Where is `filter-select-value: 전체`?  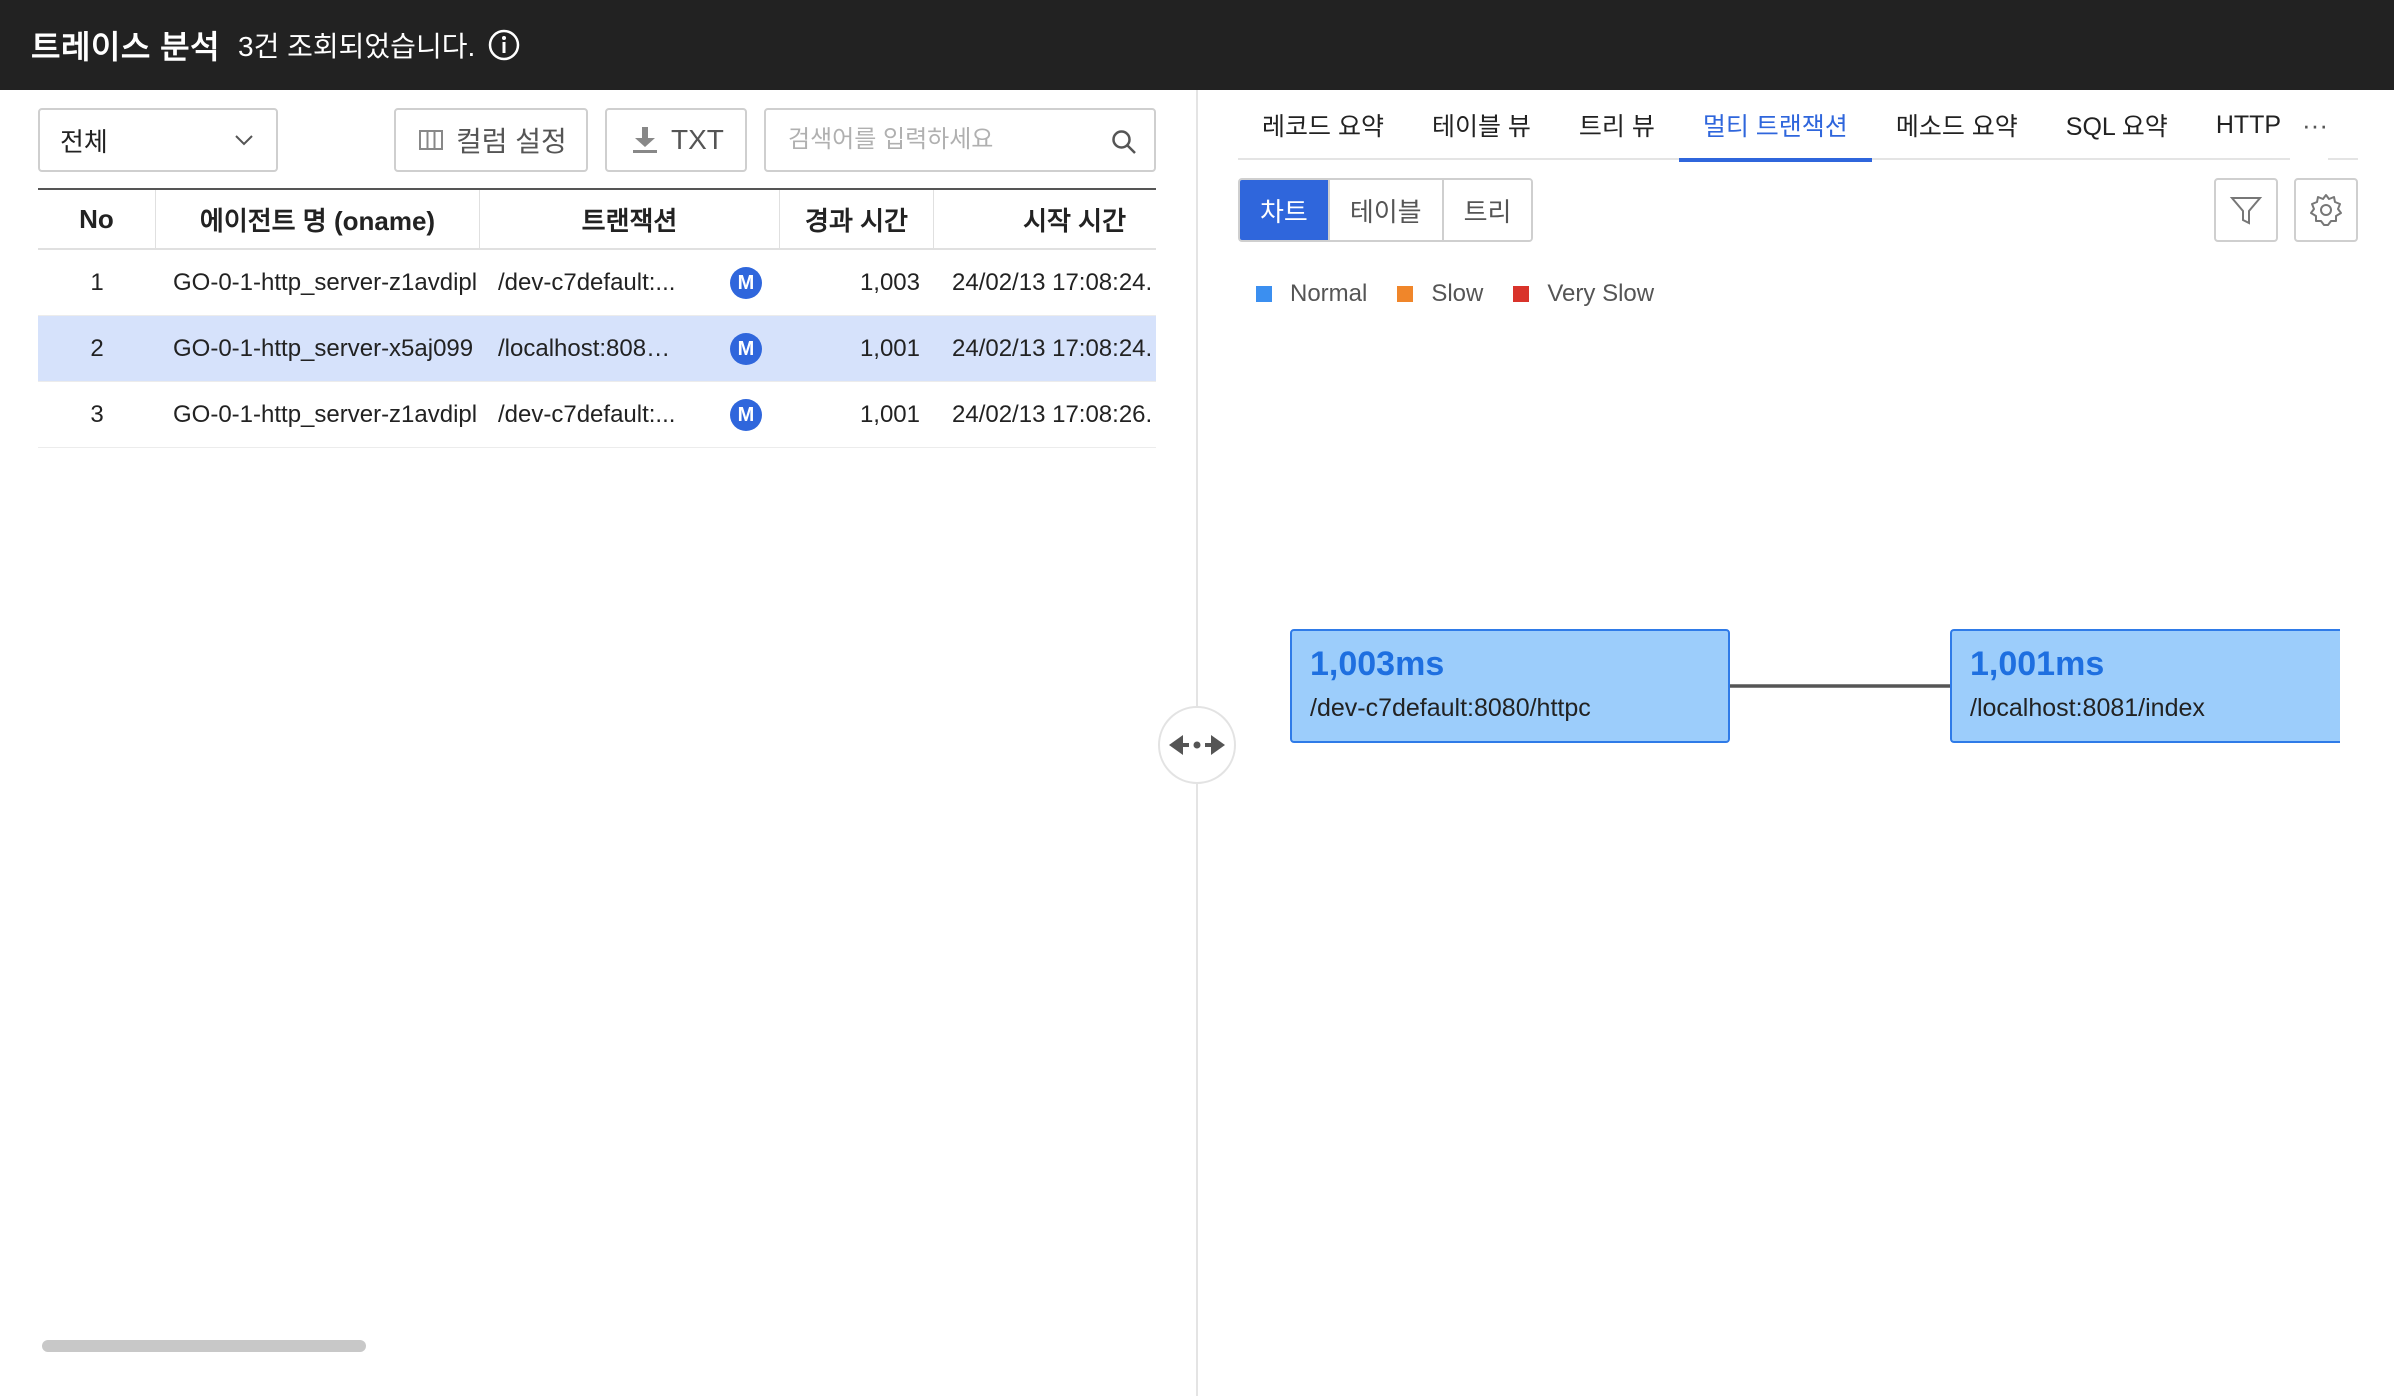 filter-select-value: 전체 is located at coordinates (84, 141).